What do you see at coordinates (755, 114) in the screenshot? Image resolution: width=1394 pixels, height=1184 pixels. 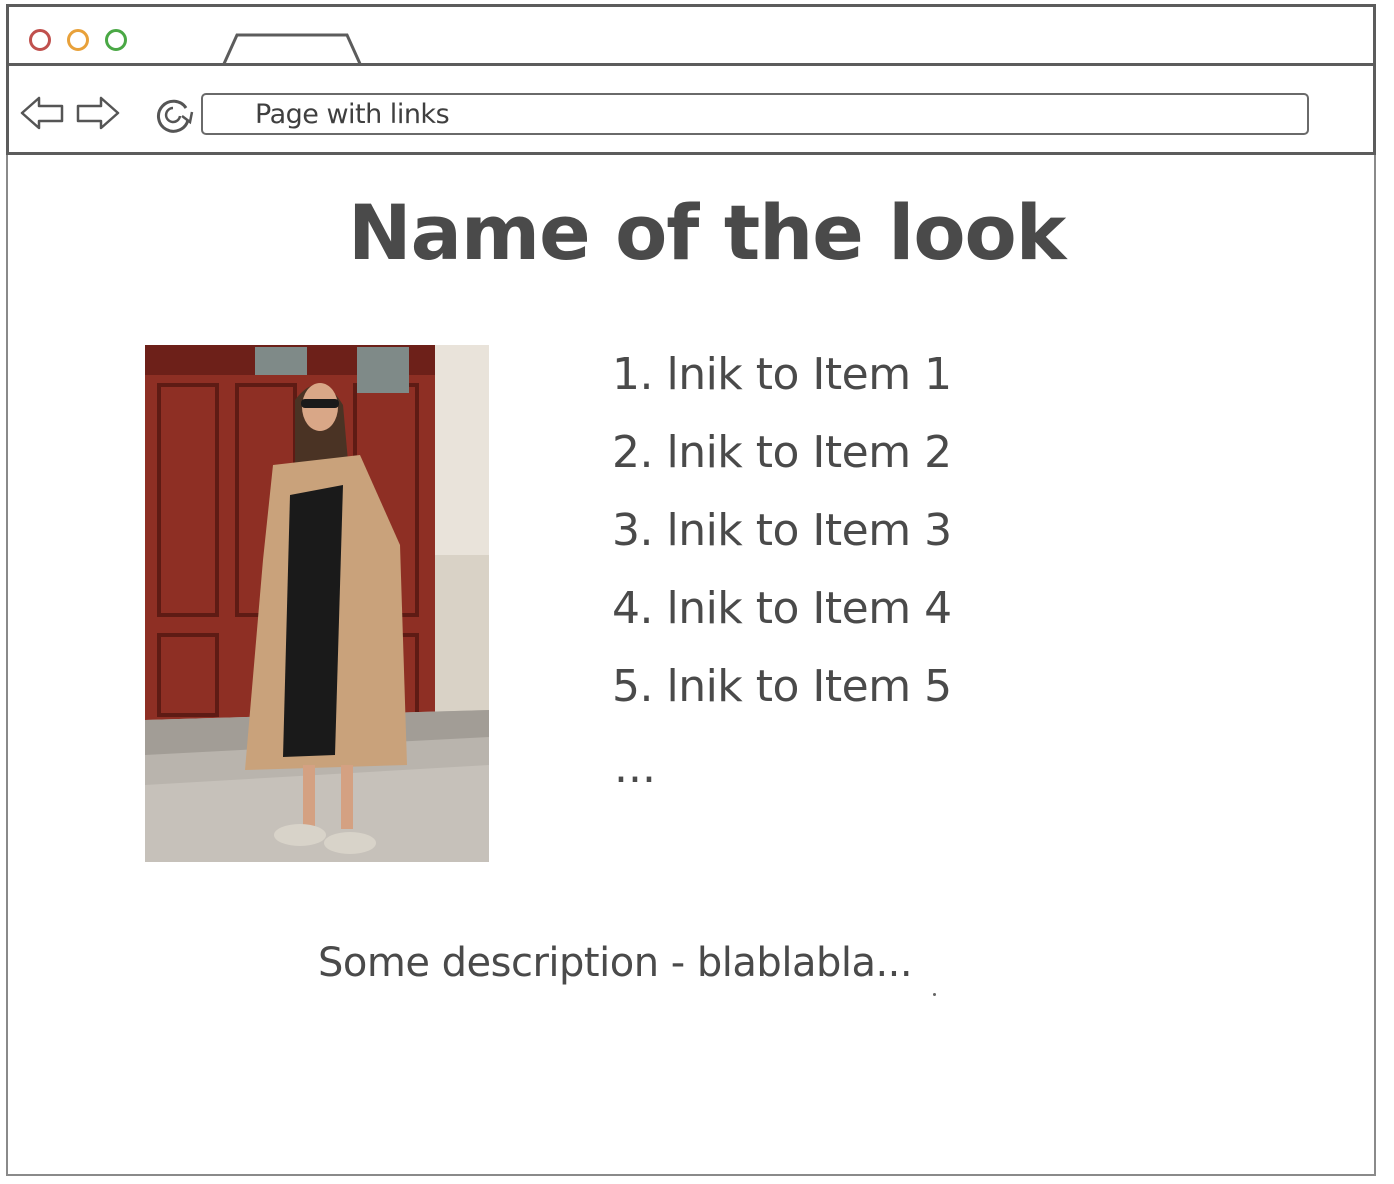 I see `address-bar: Page with links` at bounding box center [755, 114].